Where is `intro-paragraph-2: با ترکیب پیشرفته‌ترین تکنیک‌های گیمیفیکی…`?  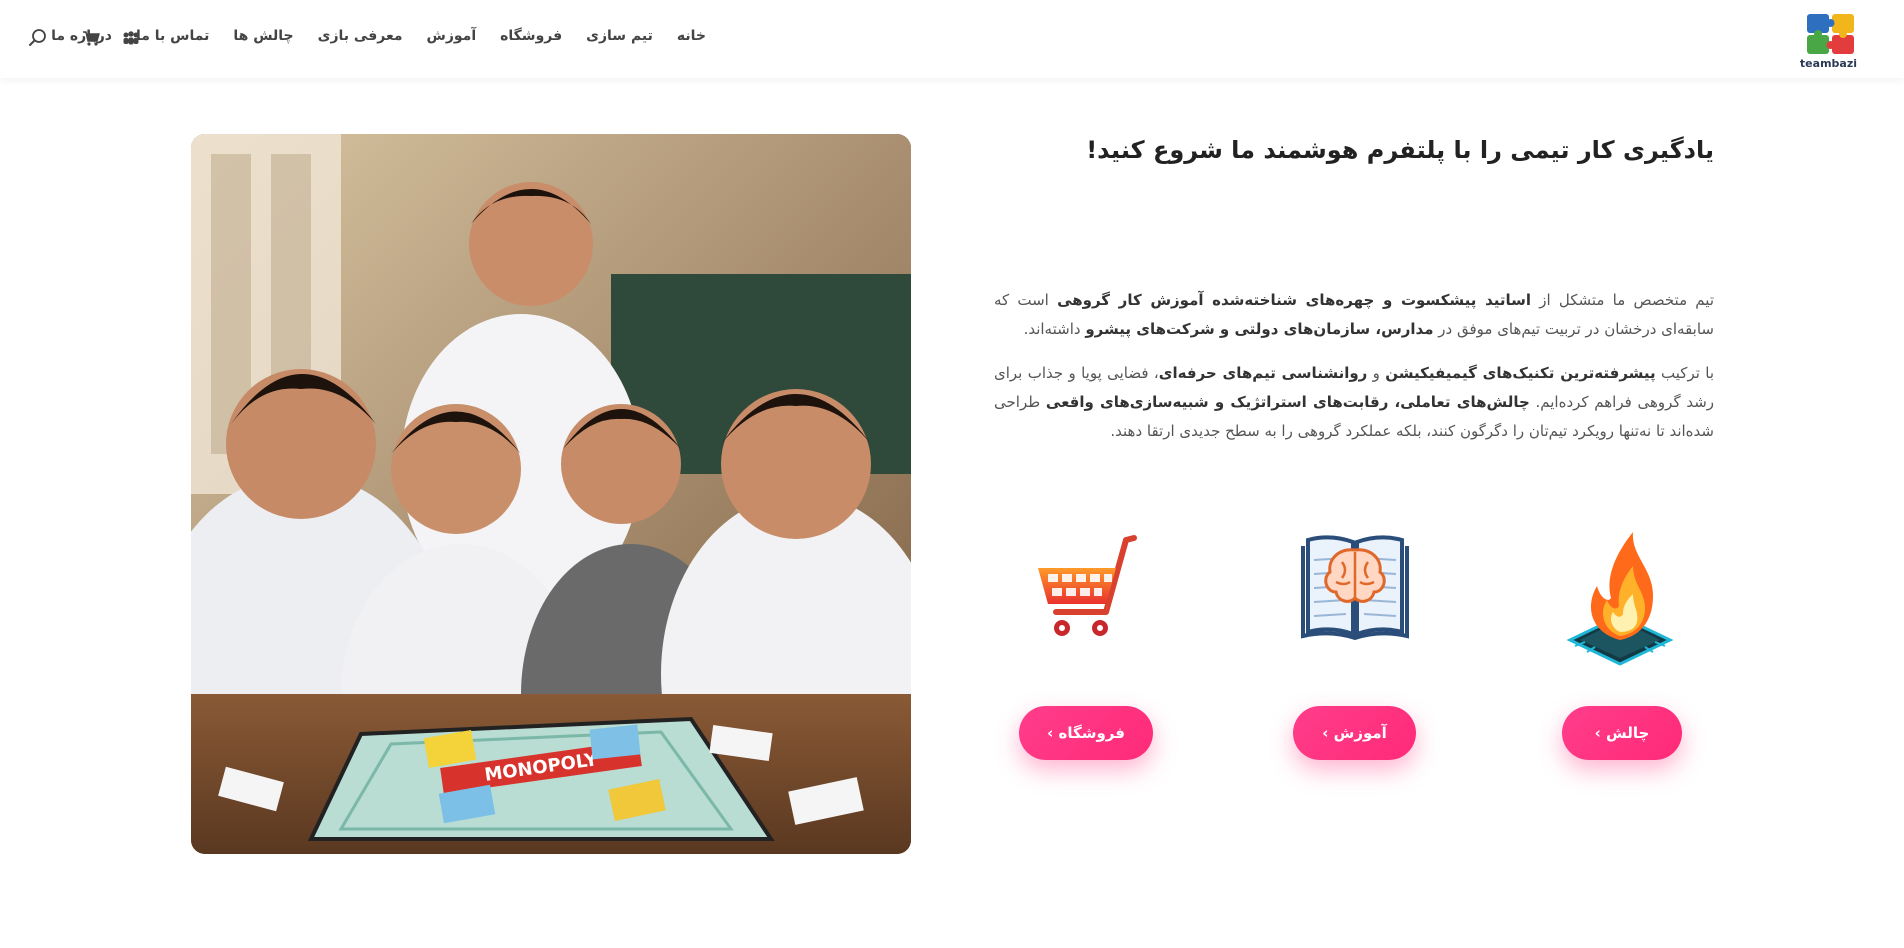
intro-paragraph-2: با ترکیب پیشرفته‌ترین تکنیک‌های گیمیفیکی… is located at coordinates (1354, 402).